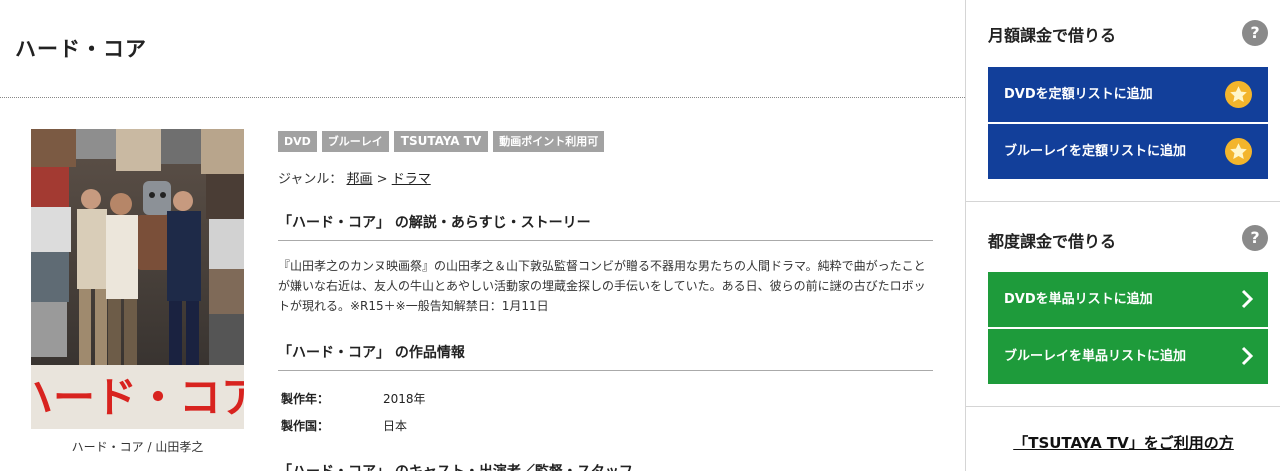 The image size is (1280, 471). Describe the element at coordinates (360, 179) in the screenshot. I see `genre-link-japanese-film: 邦画` at that location.